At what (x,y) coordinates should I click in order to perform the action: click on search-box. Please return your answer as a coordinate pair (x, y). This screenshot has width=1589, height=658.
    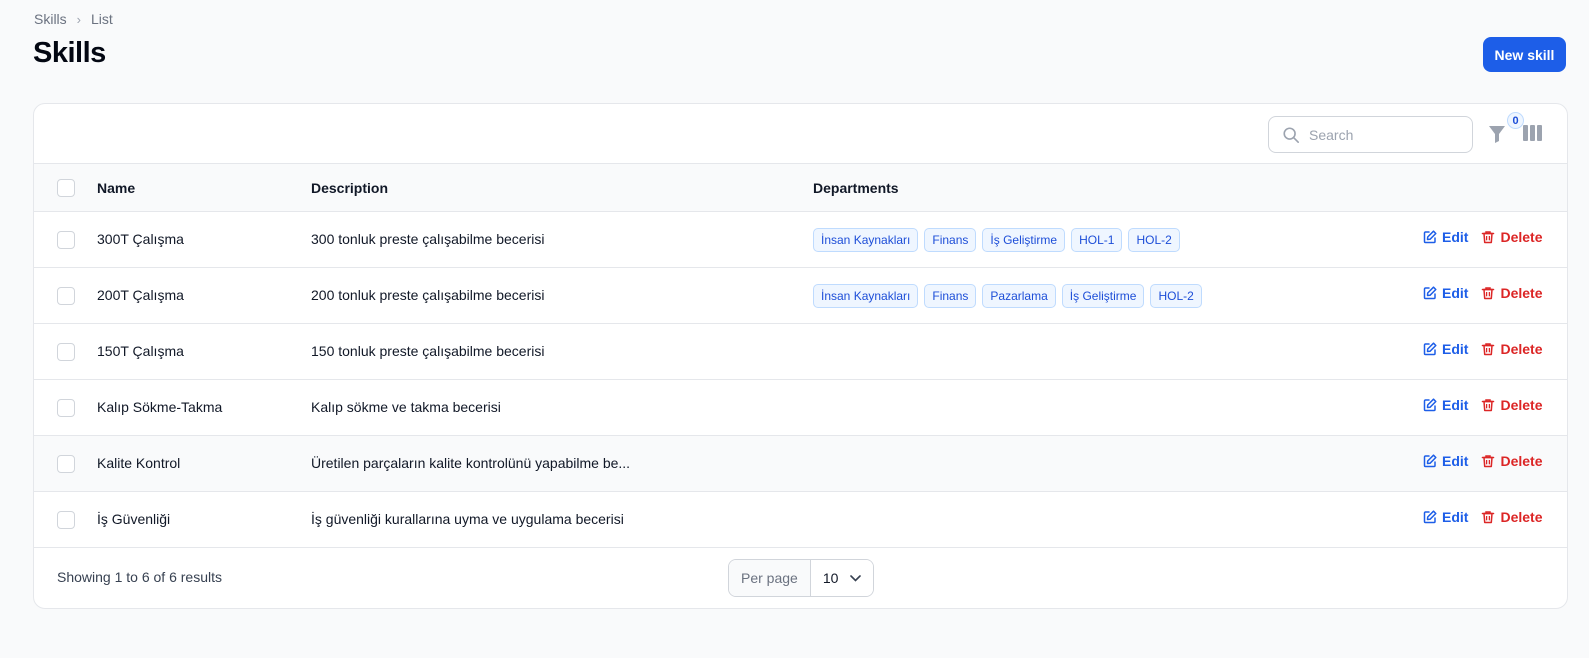
    Looking at the image, I should click on (1370, 134).